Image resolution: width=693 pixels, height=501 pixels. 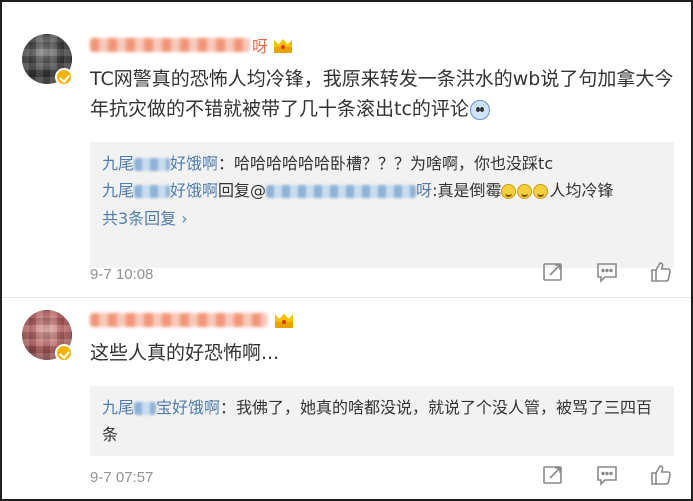 I want to click on author-name-tail: 呀, so click(x=260, y=46).